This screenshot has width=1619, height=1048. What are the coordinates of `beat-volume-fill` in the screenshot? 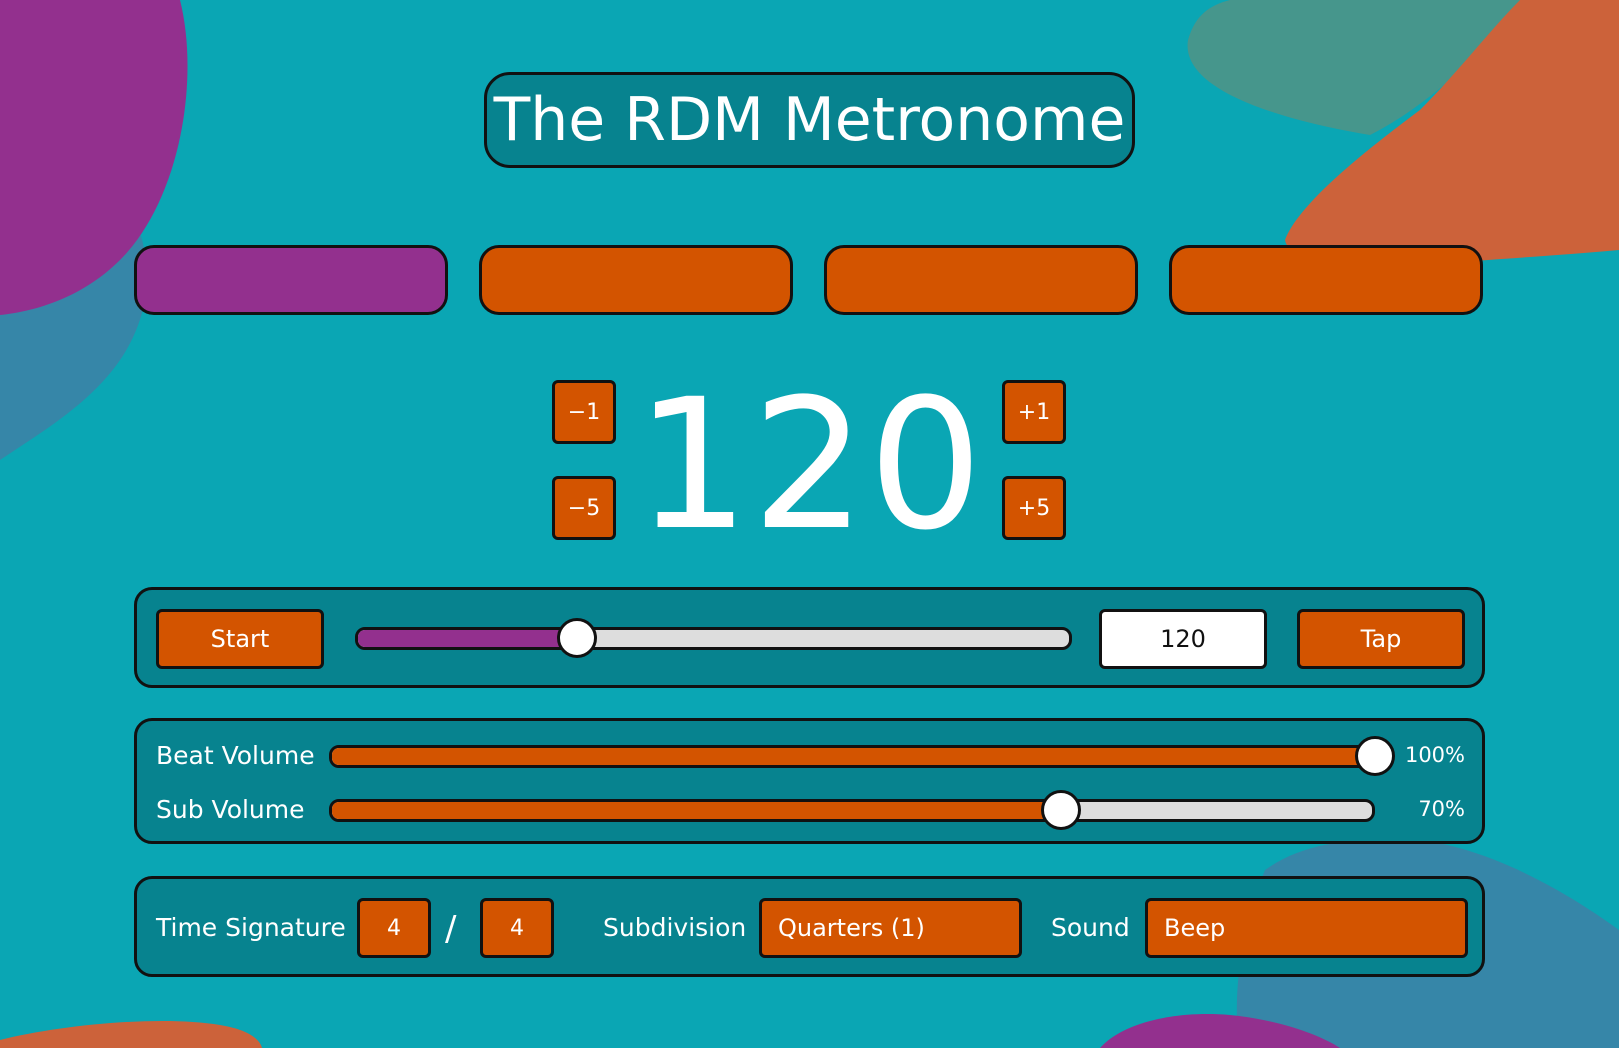 It's located at (852, 756).